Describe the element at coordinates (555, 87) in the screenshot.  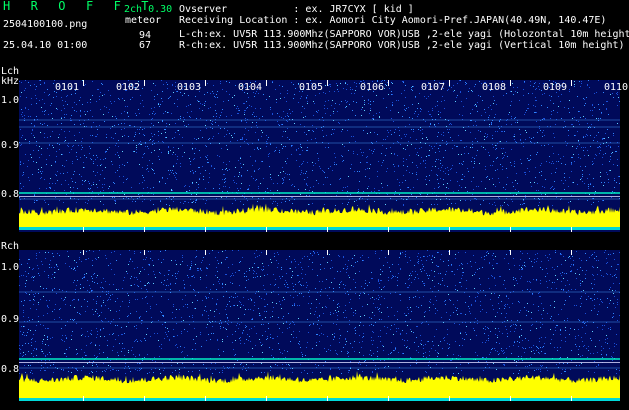
I see `time-label: 0109` at that location.